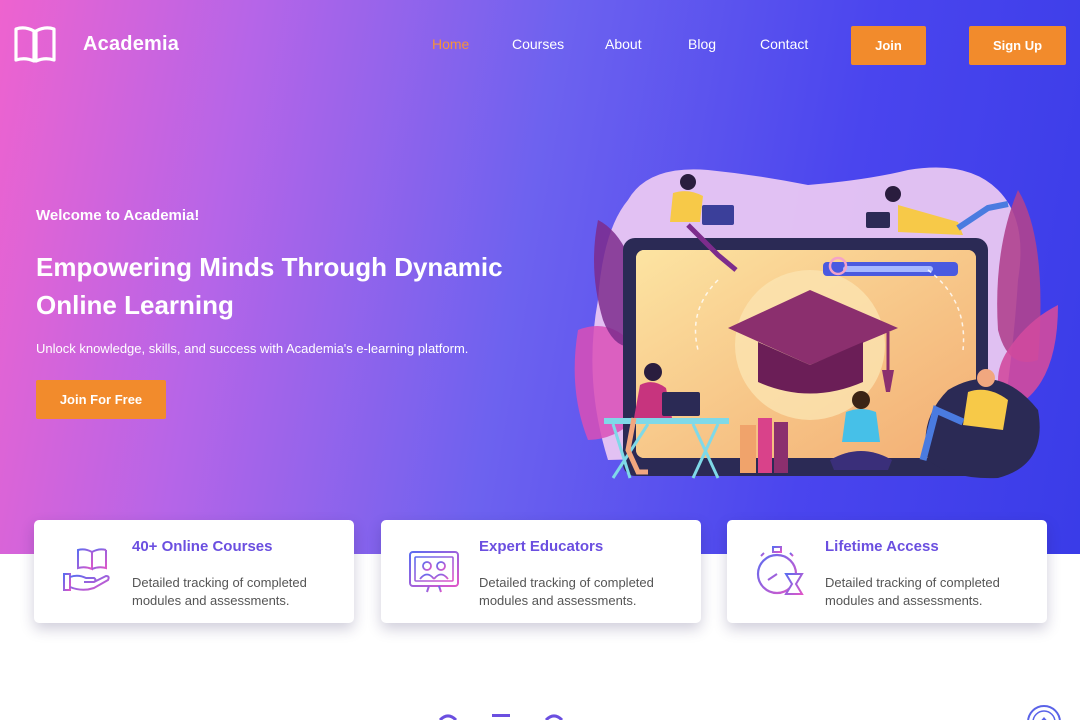 The height and width of the screenshot is (720, 1080). I want to click on arrow-up-icon, so click(1044, 712).